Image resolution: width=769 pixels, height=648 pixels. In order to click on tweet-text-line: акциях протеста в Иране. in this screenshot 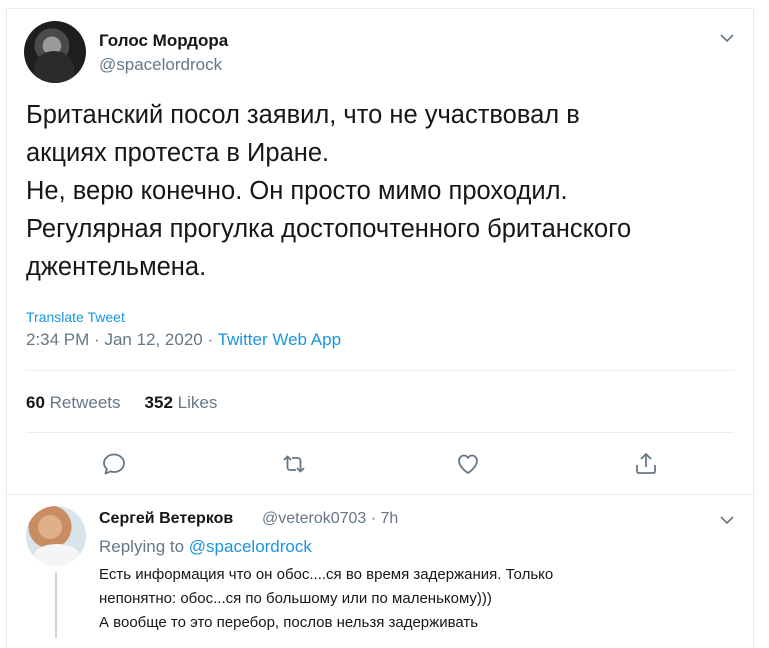, I will do `click(178, 153)`.